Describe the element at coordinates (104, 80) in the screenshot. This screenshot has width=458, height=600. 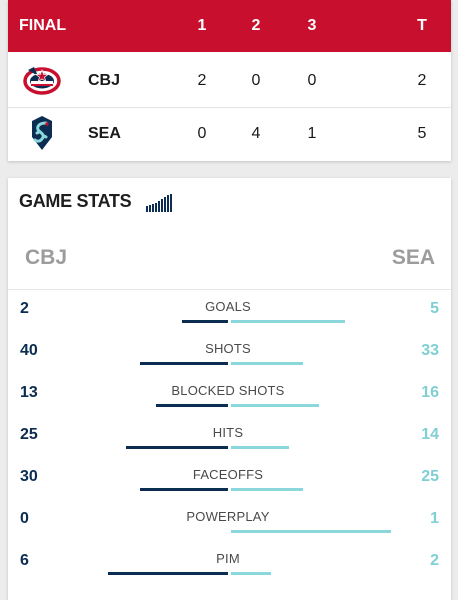
I see `team-abbr: CBJ` at that location.